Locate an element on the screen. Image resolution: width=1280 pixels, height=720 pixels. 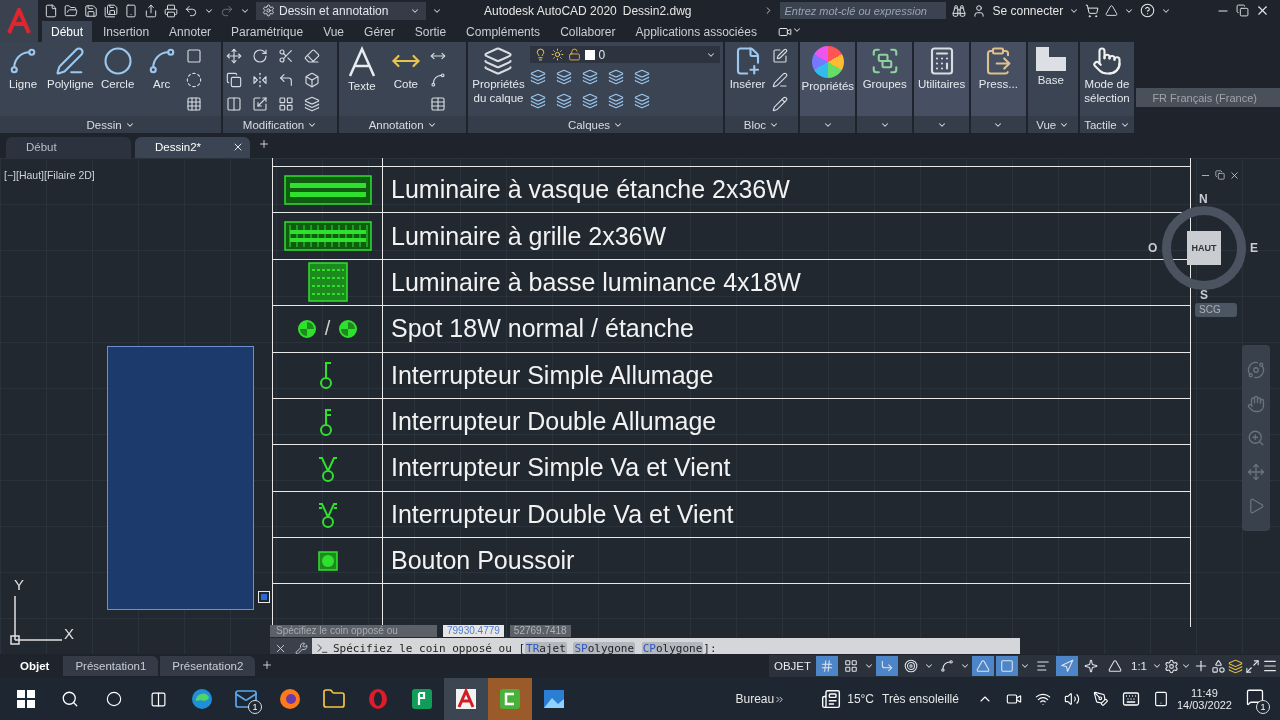
new-file-icon is located at coordinates (51, 10).